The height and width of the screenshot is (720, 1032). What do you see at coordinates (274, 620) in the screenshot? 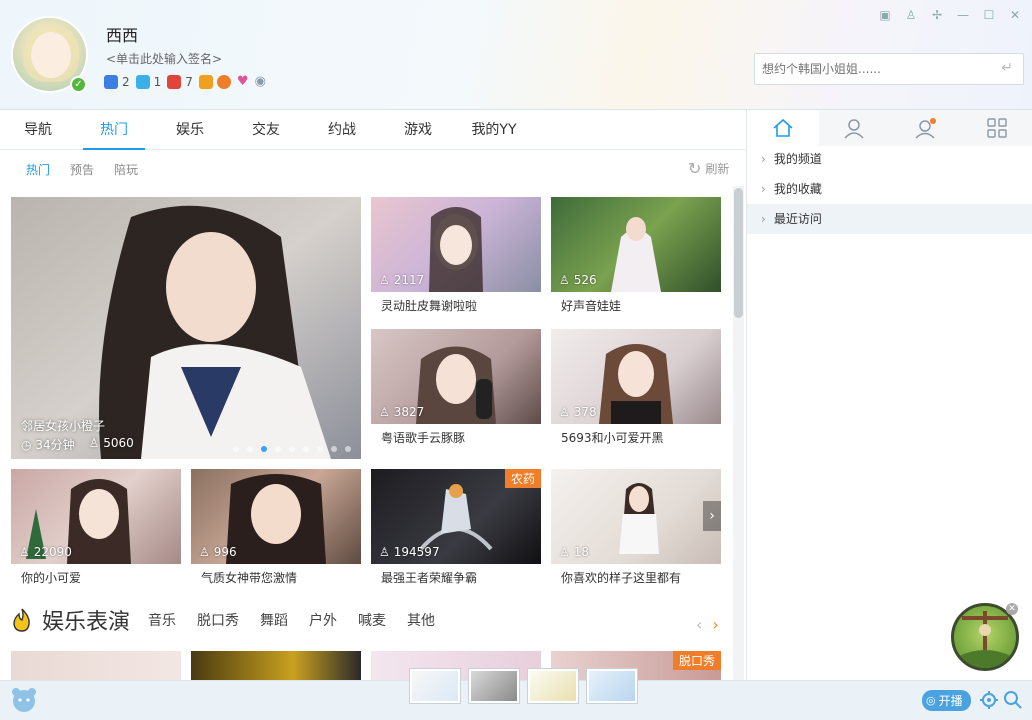
I see `section-cat-dance: 舞蹈` at bounding box center [274, 620].